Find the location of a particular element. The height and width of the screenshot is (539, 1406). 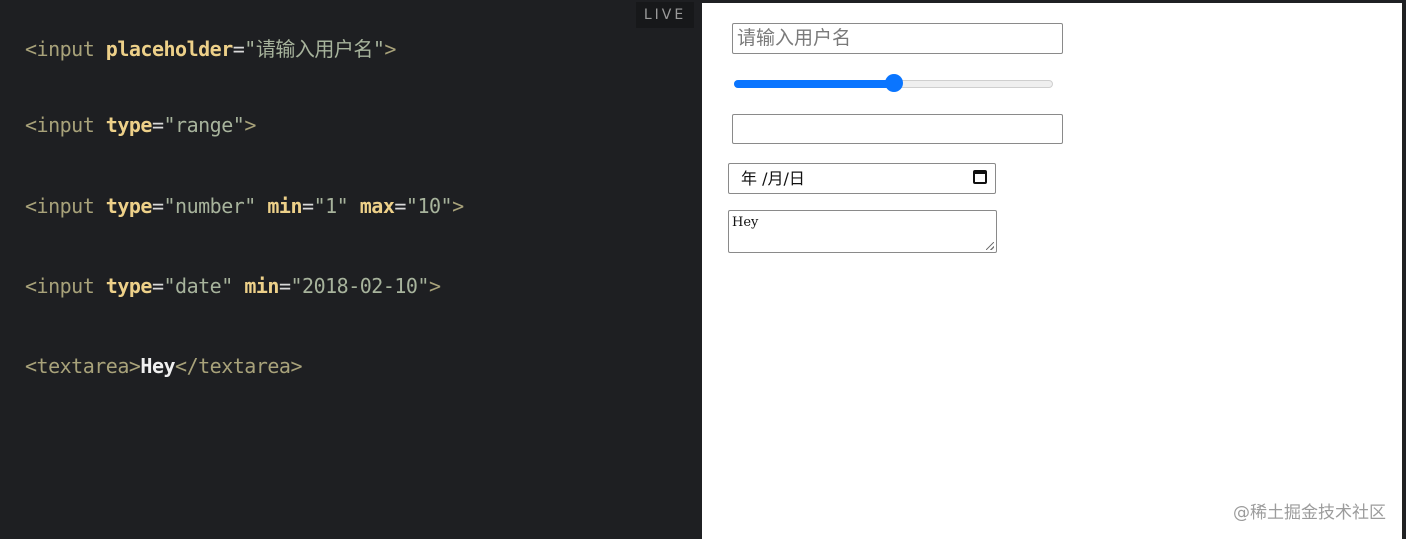

code-line: <textarea>Hey</textarea> is located at coordinates (163, 366).